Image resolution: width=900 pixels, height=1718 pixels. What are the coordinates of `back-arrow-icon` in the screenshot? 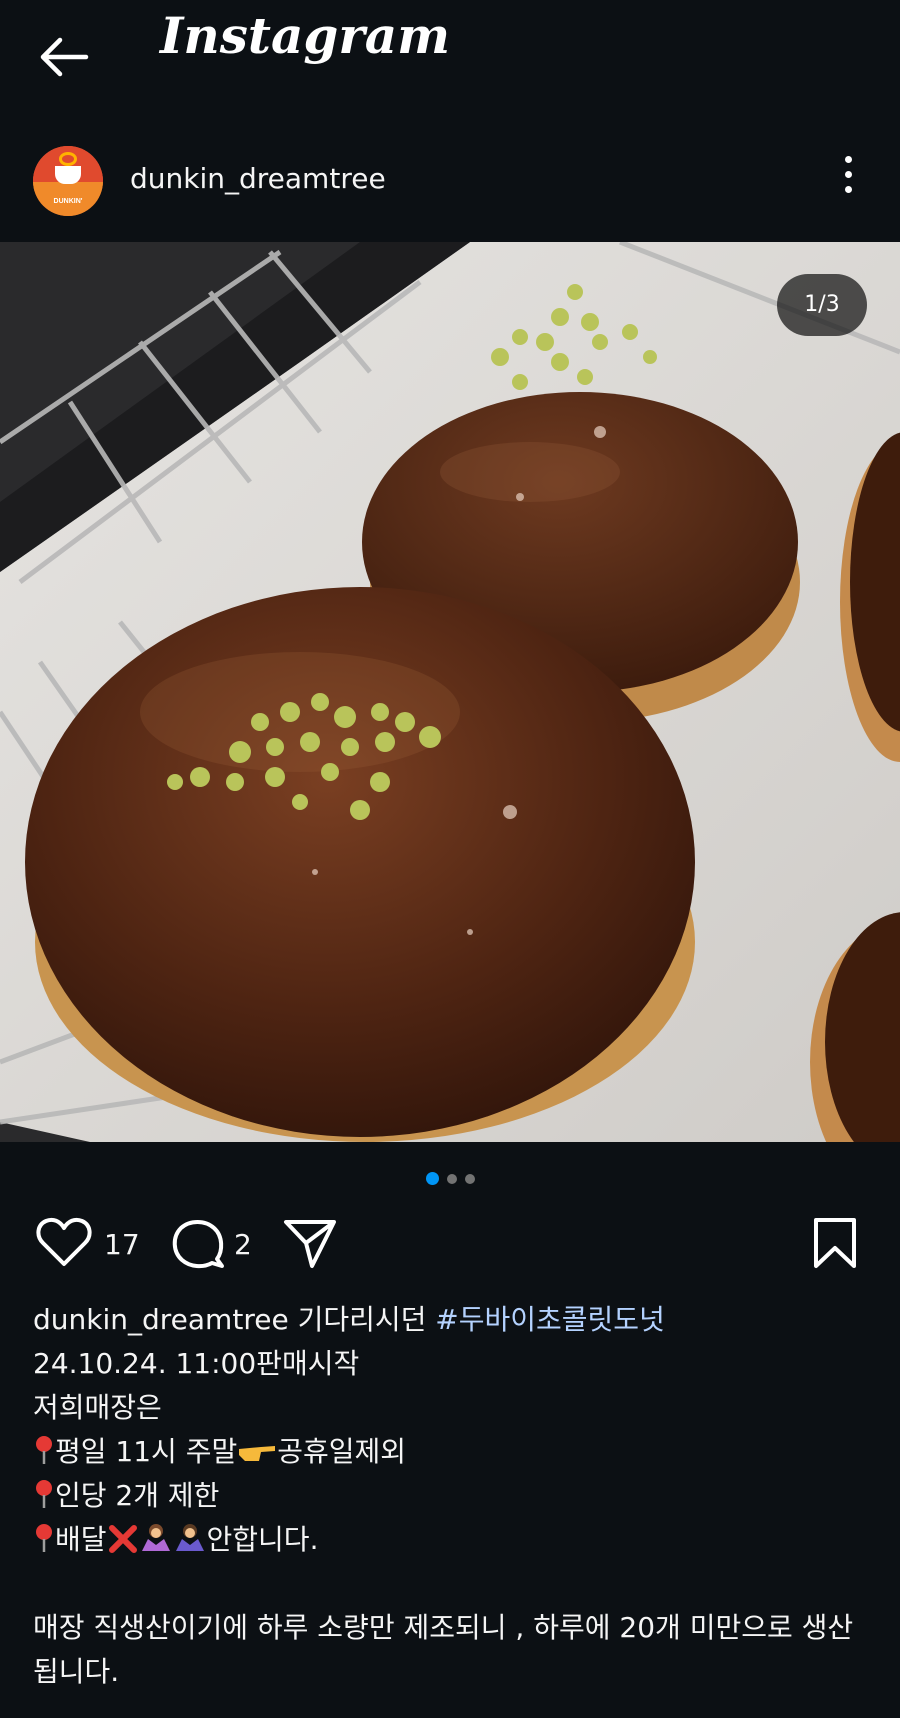 It's located at (64, 57).